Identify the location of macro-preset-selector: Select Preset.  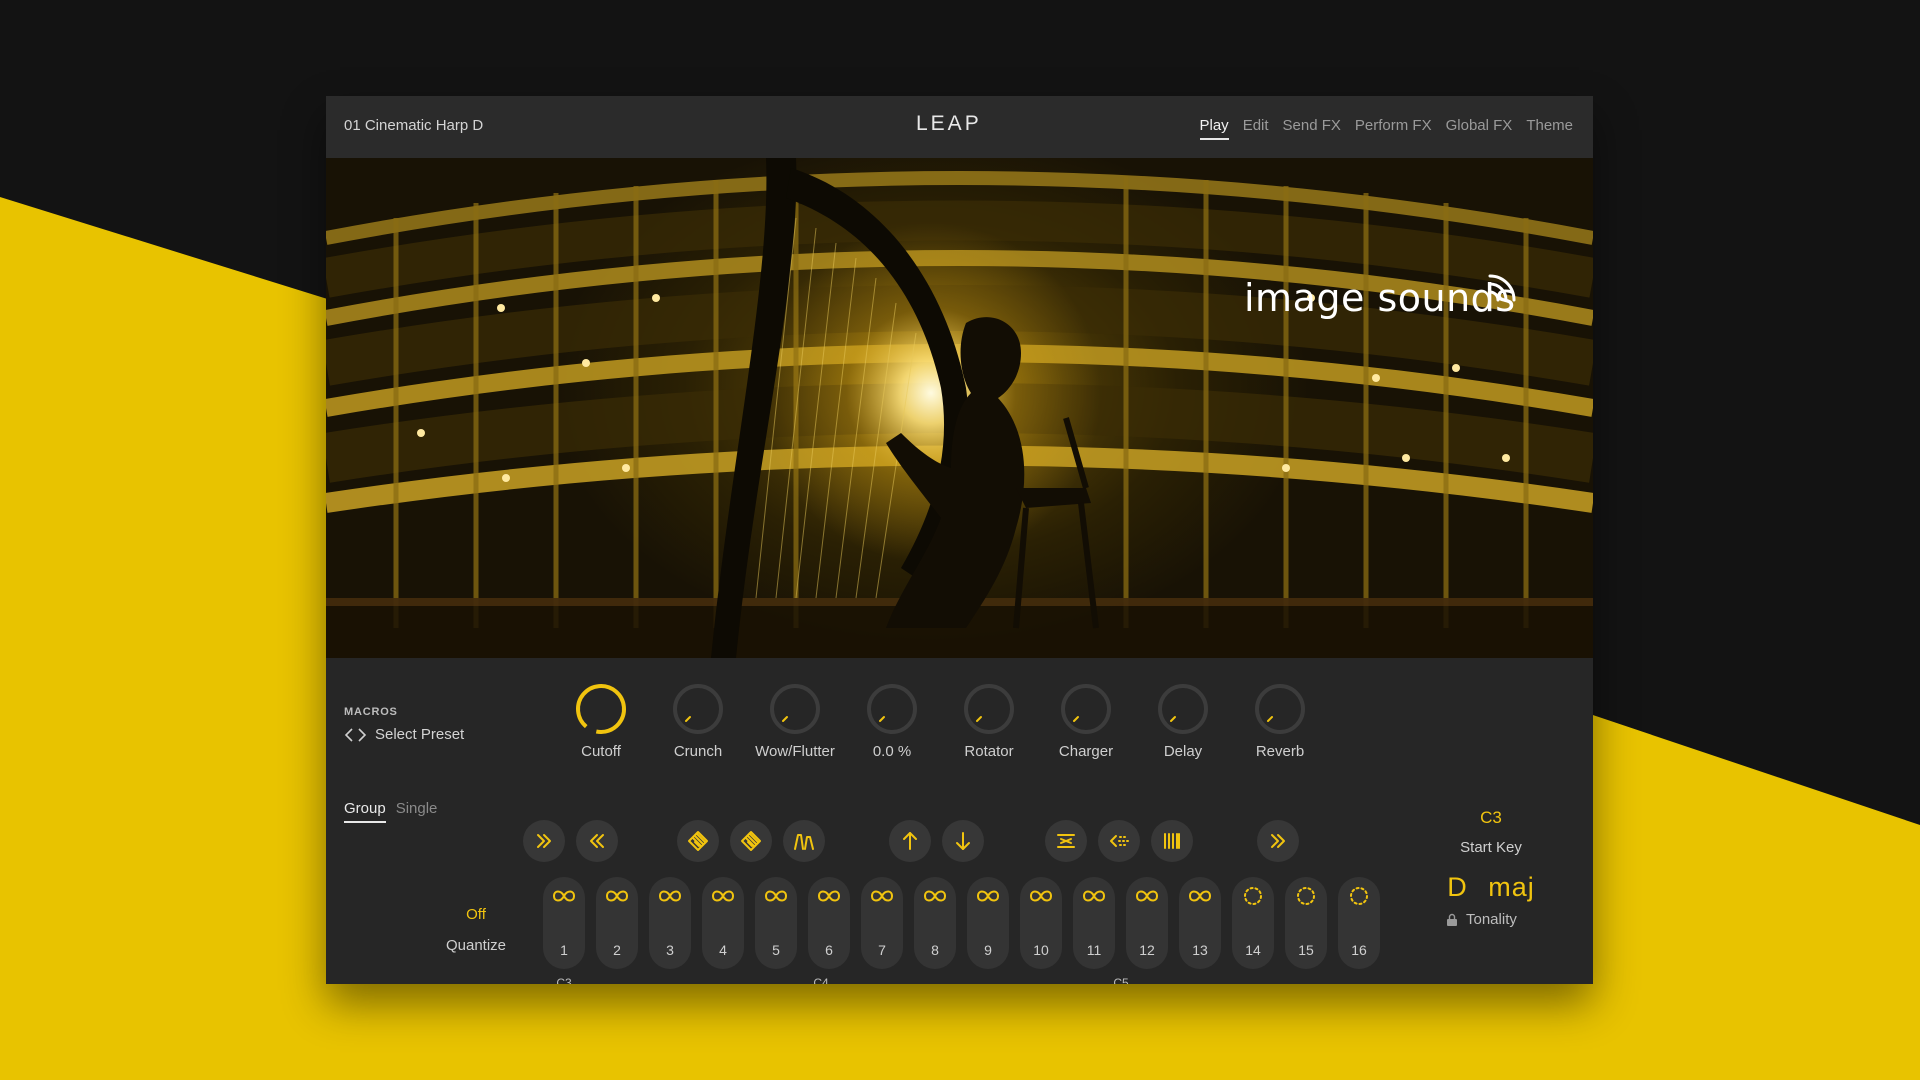
(404, 734).